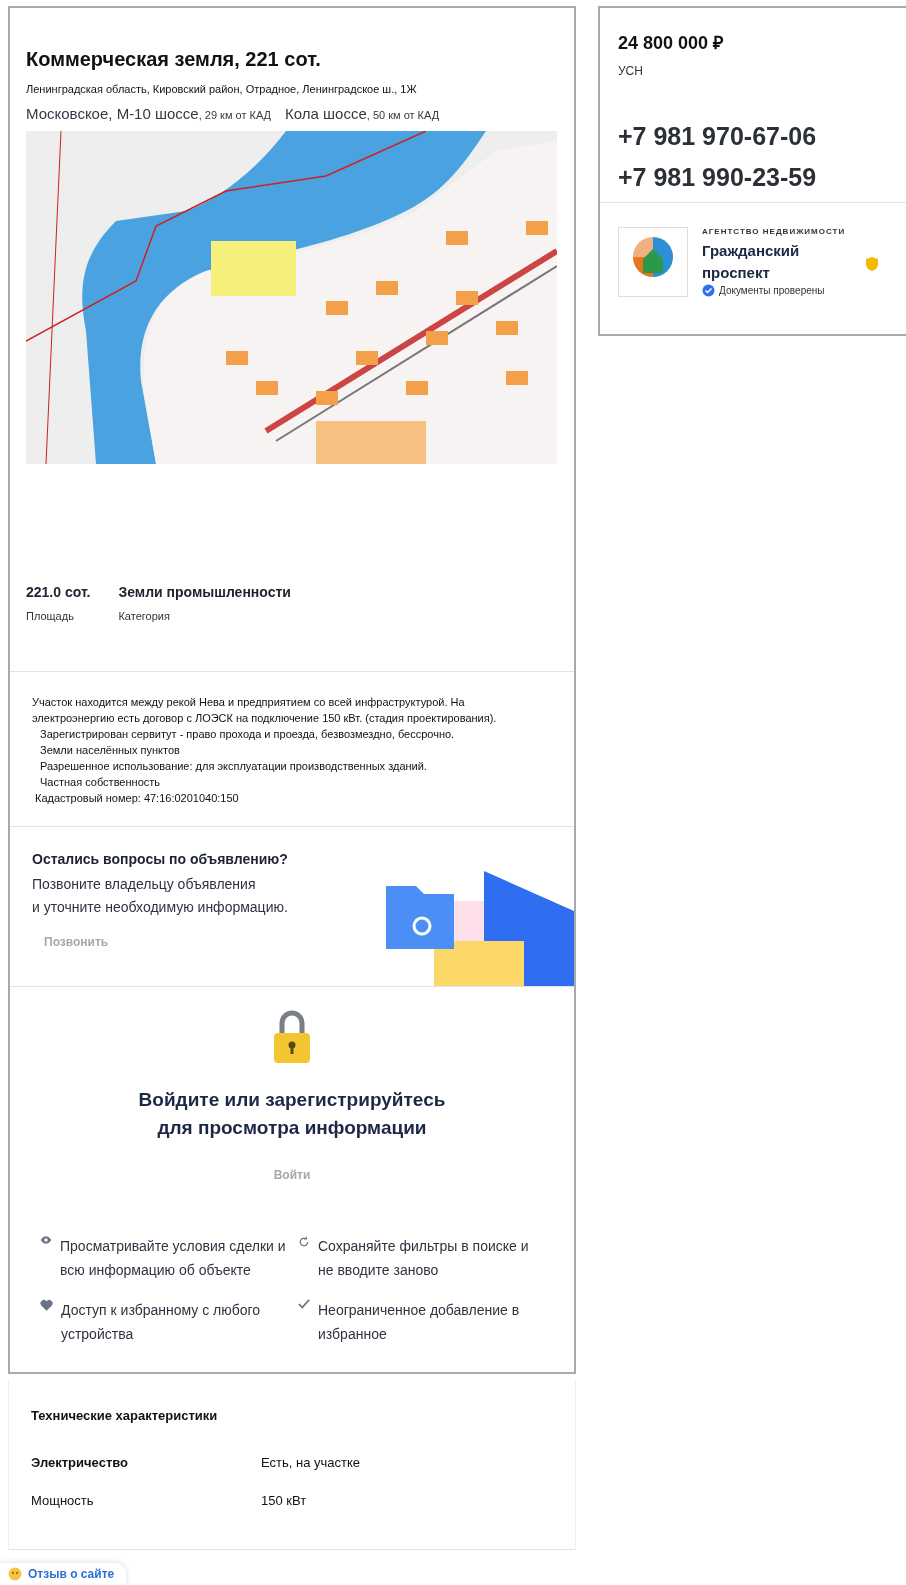 The width and height of the screenshot is (906, 1585). What do you see at coordinates (304, 1304) in the screenshot?
I see `check-icon` at bounding box center [304, 1304].